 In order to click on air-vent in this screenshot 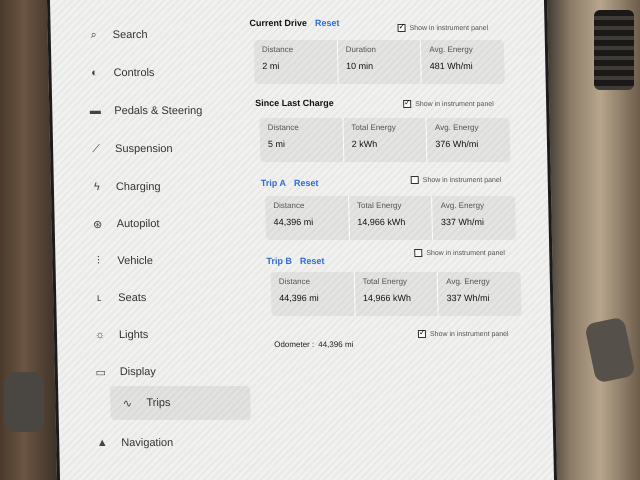, I will do `click(614, 50)`.